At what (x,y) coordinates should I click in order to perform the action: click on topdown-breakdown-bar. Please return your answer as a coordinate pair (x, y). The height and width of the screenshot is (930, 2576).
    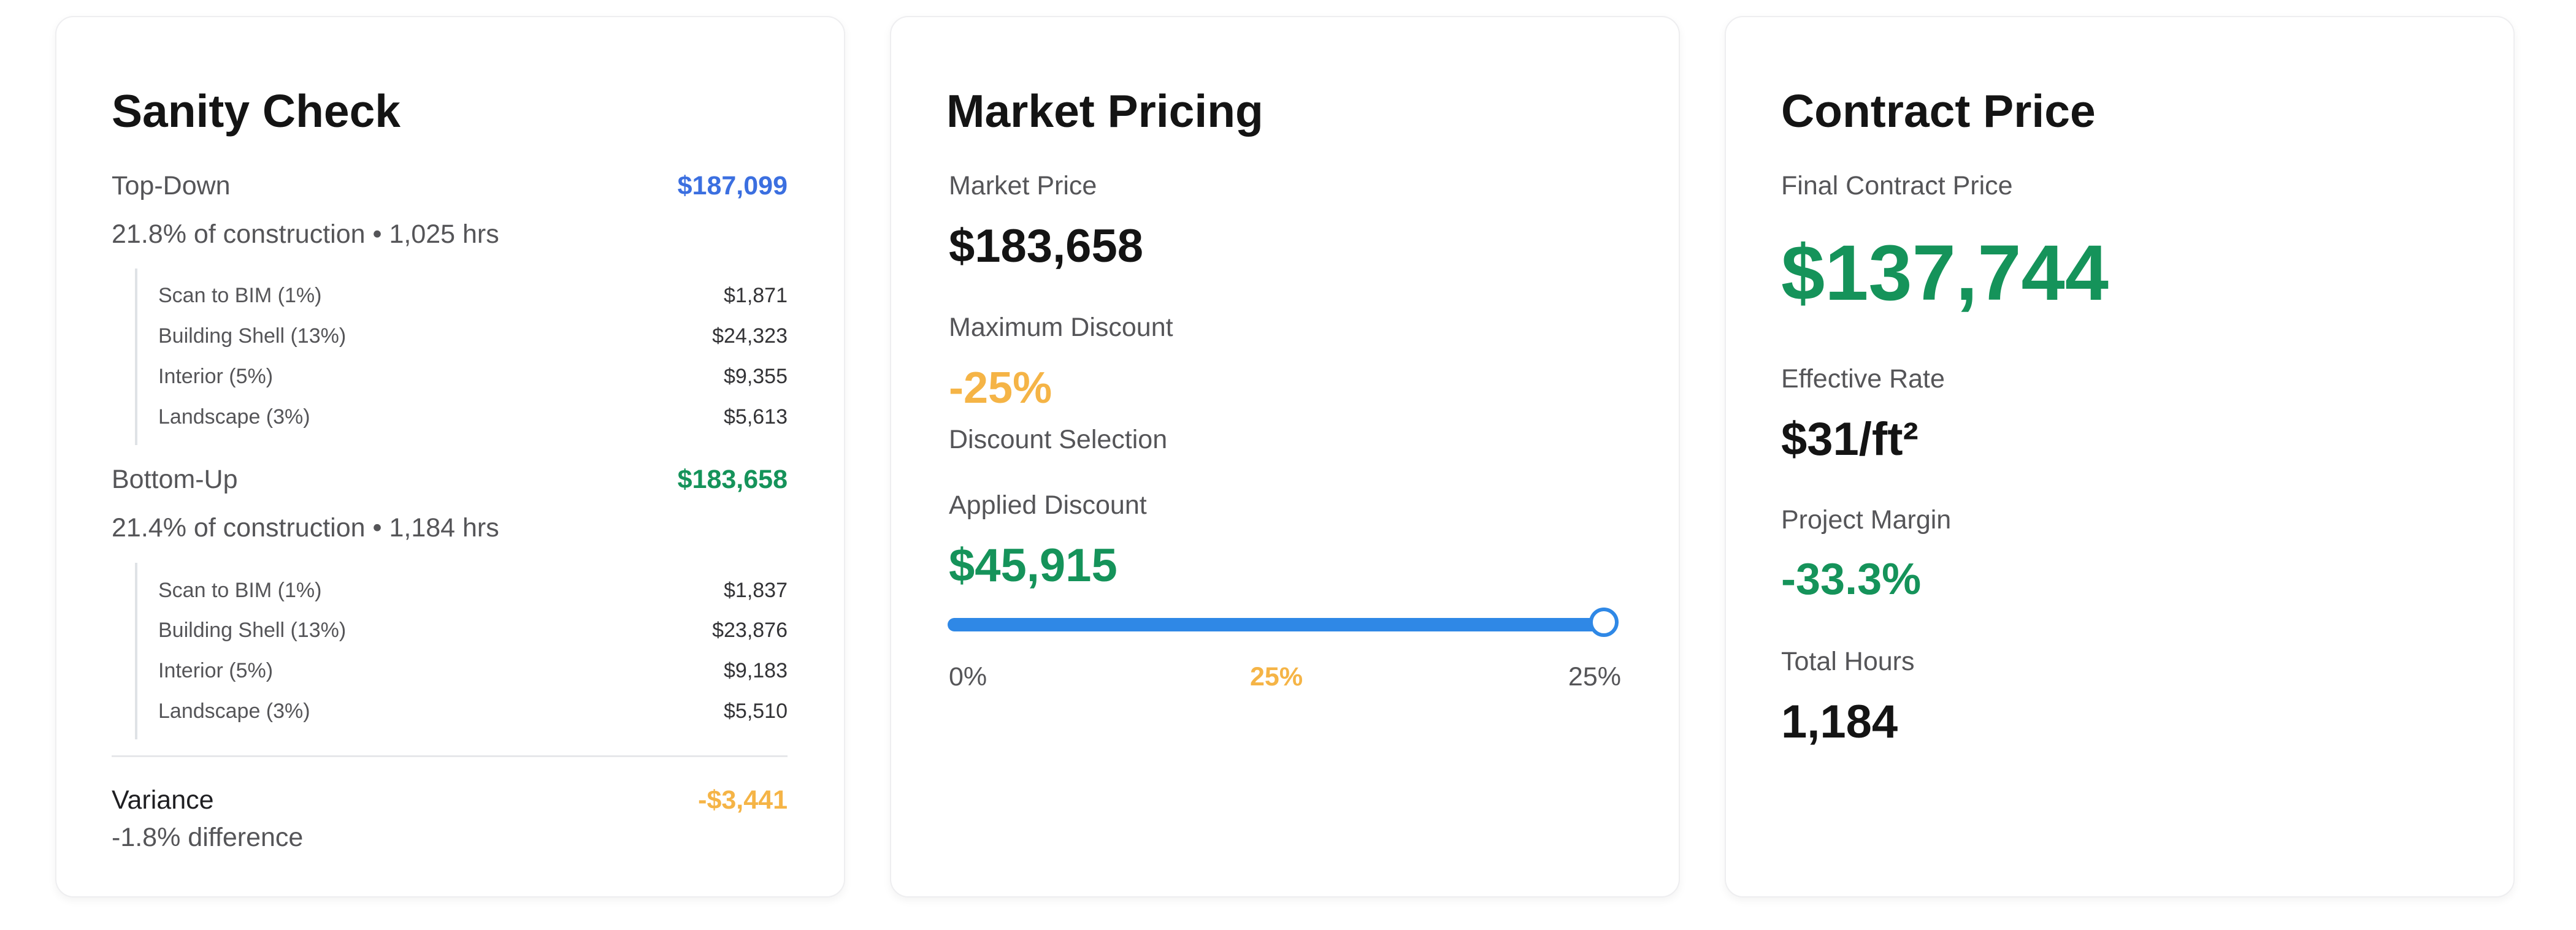
    Looking at the image, I should click on (136, 357).